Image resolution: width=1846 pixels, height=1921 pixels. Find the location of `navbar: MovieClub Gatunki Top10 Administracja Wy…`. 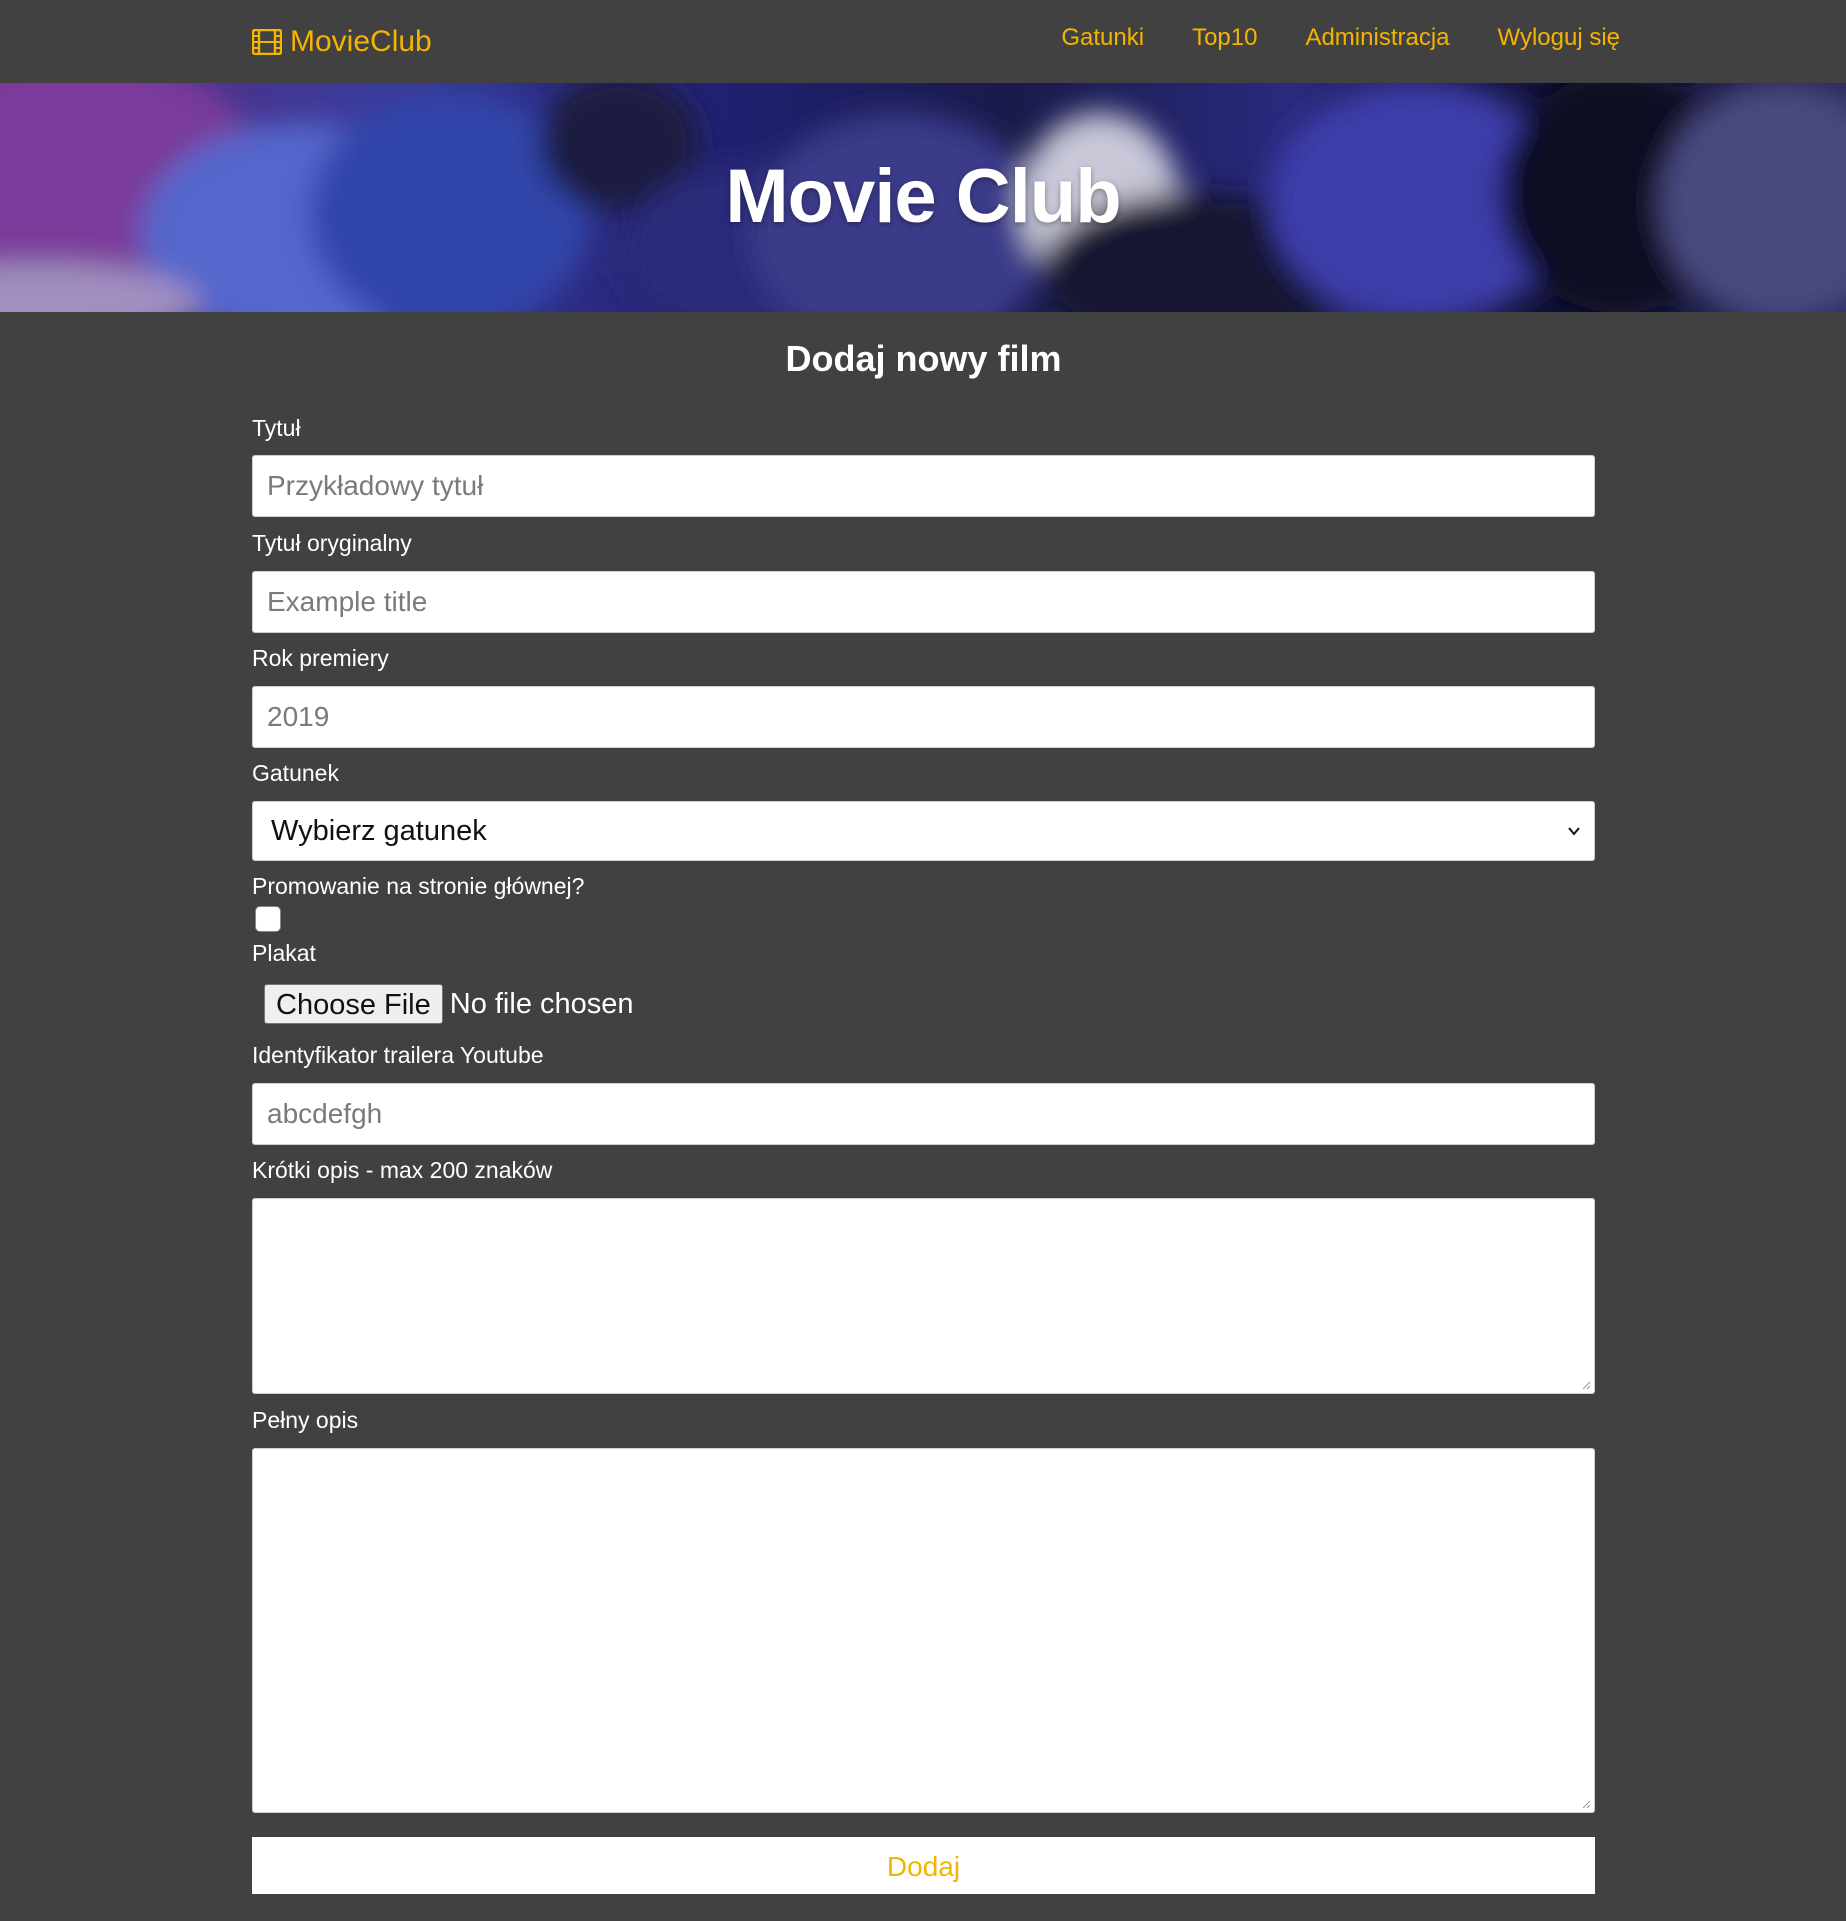

navbar: MovieClub Gatunki Top10 Administracja Wy… is located at coordinates (923, 41).